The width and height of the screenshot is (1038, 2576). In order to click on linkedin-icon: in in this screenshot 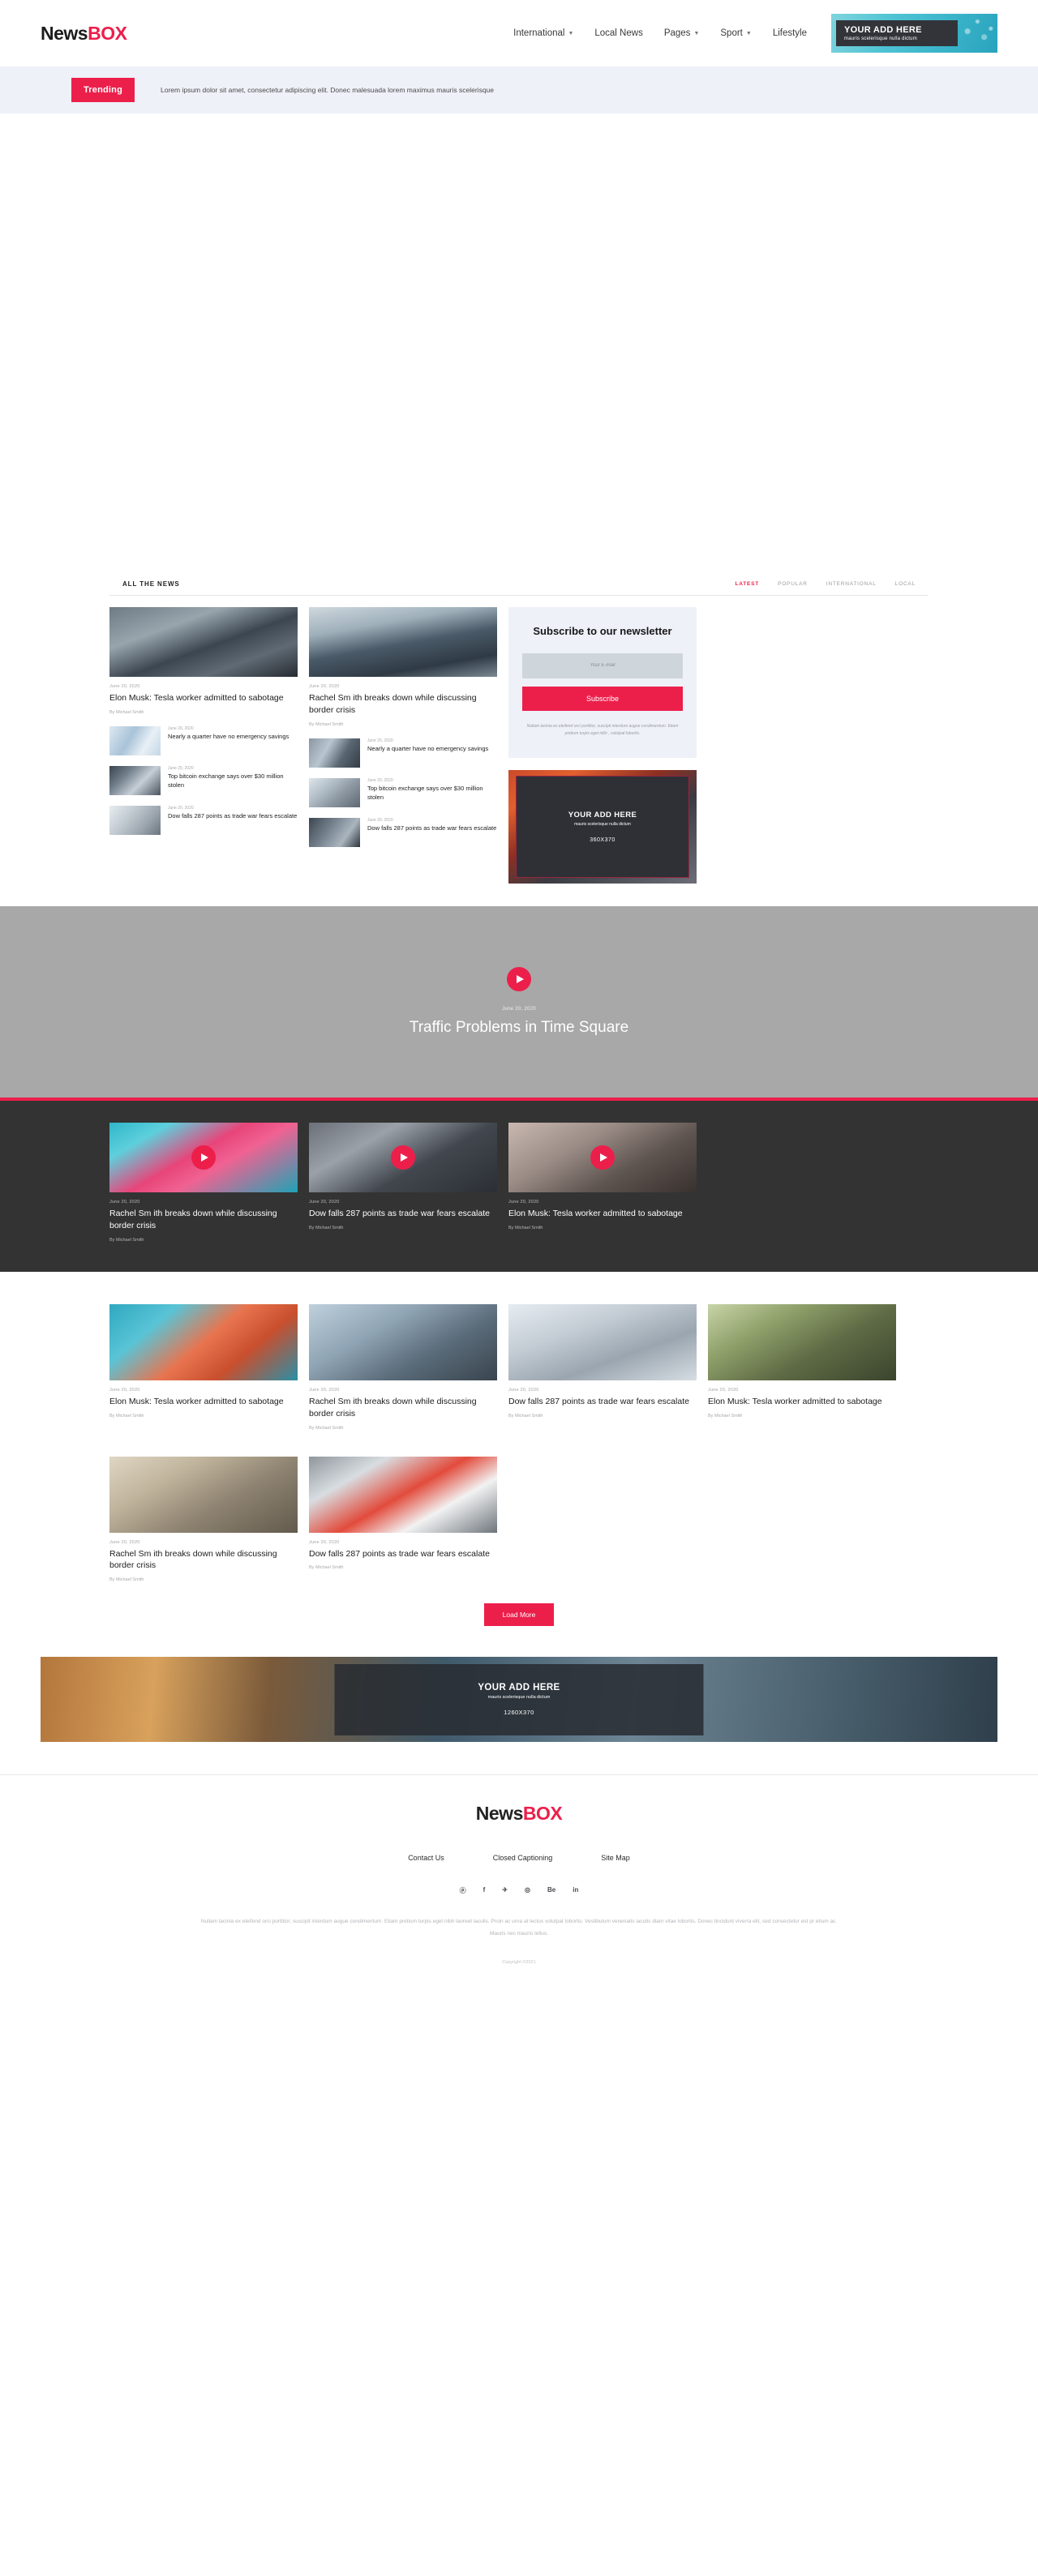, I will do `click(575, 1890)`.